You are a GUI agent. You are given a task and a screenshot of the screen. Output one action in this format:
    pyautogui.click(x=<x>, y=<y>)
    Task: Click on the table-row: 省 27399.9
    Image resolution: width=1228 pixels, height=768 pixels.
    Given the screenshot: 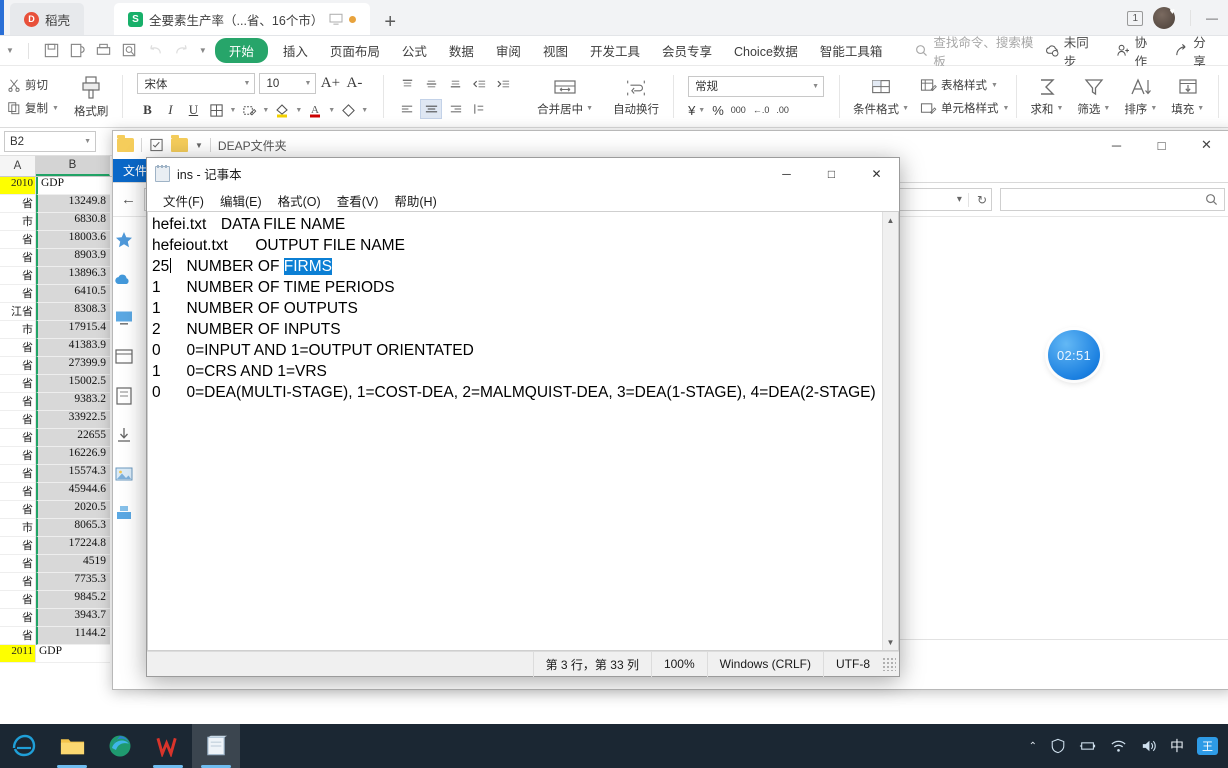 What is the action you would take?
    pyautogui.click(x=55, y=366)
    